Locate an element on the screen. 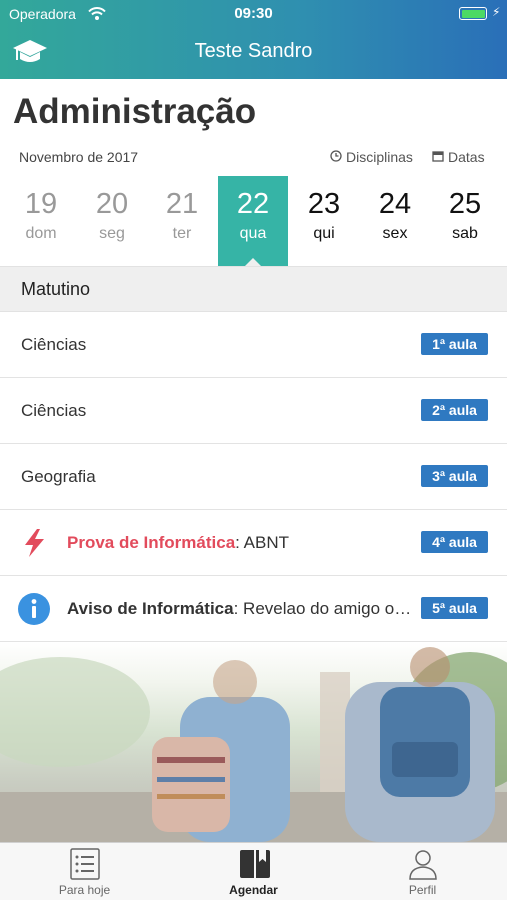 The height and width of the screenshot is (900, 507). day-cell: 20 seg is located at coordinates (112, 221).